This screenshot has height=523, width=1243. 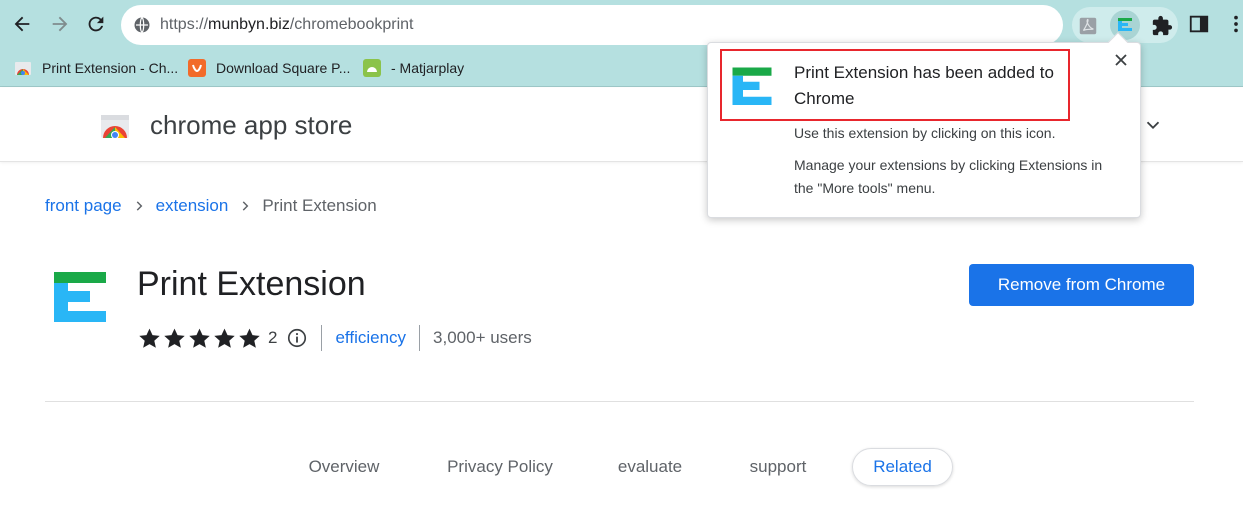 I want to click on tab-privacy-policy: Privacy Policy, so click(x=500, y=467).